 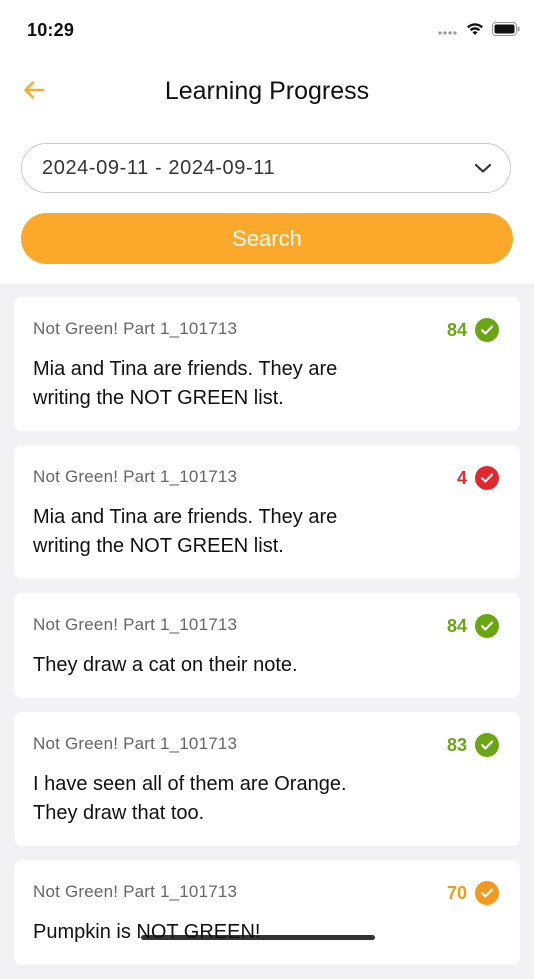 What do you see at coordinates (159, 168) in the screenshot?
I see `date-range-value: 2024-09-11 - 2024-09-11` at bounding box center [159, 168].